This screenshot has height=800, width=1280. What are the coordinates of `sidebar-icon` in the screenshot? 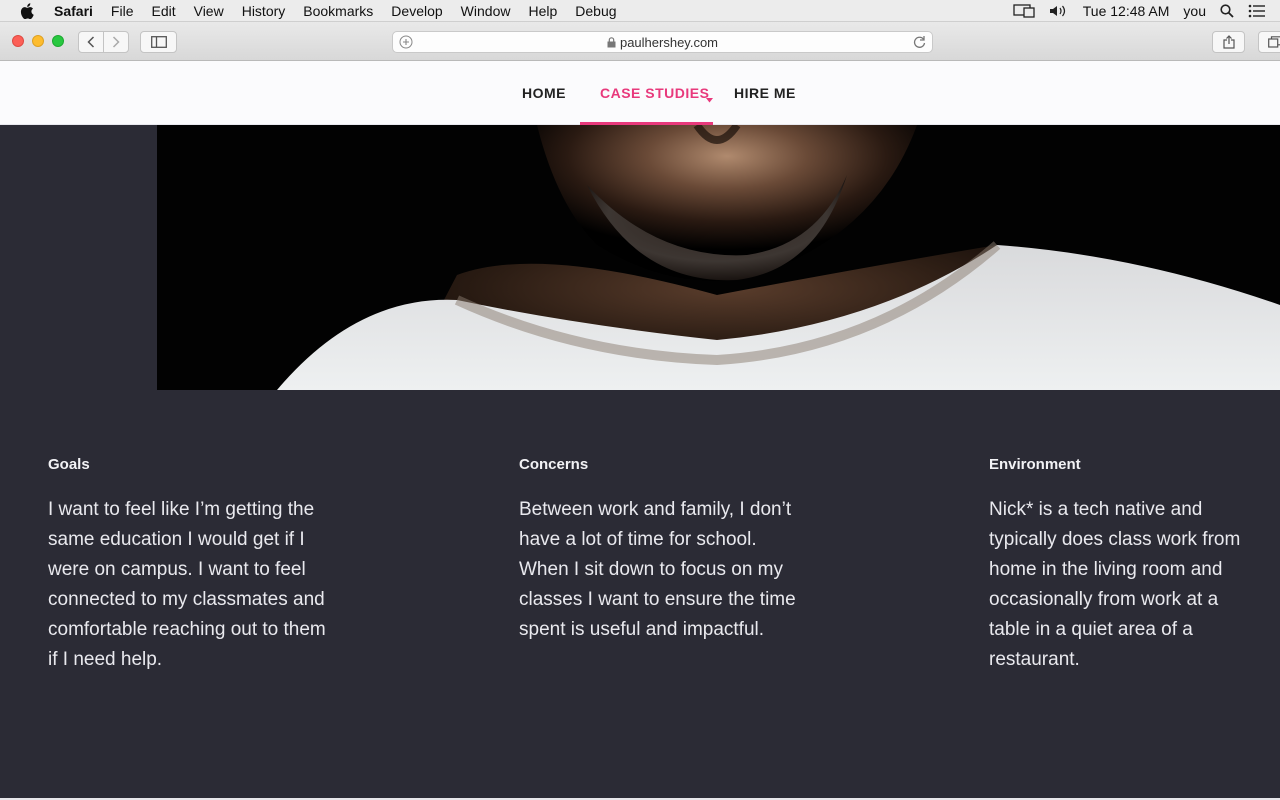 It's located at (158, 42).